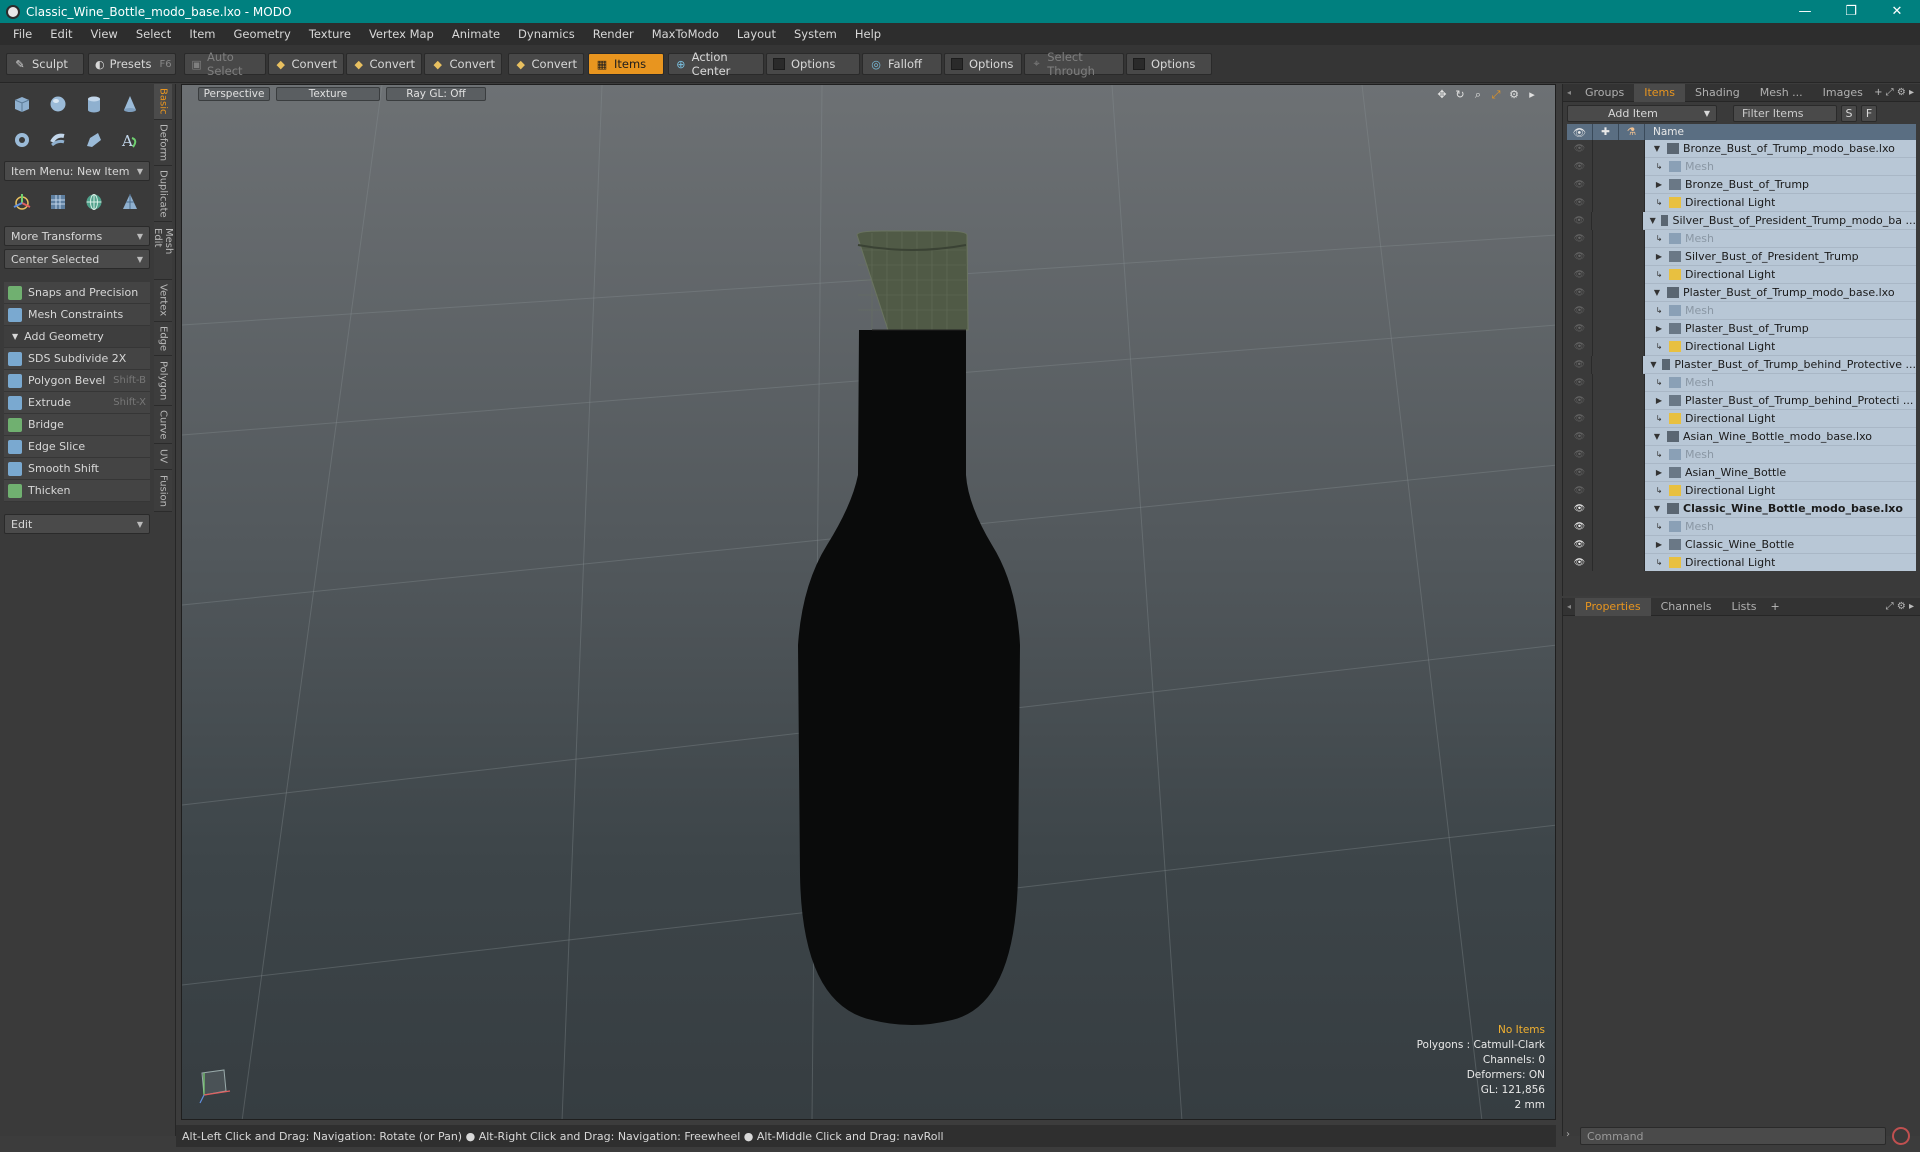  Describe the element at coordinates (77, 236) in the screenshot. I see `more-transforms-dropdown: More Transforms ▼` at that location.